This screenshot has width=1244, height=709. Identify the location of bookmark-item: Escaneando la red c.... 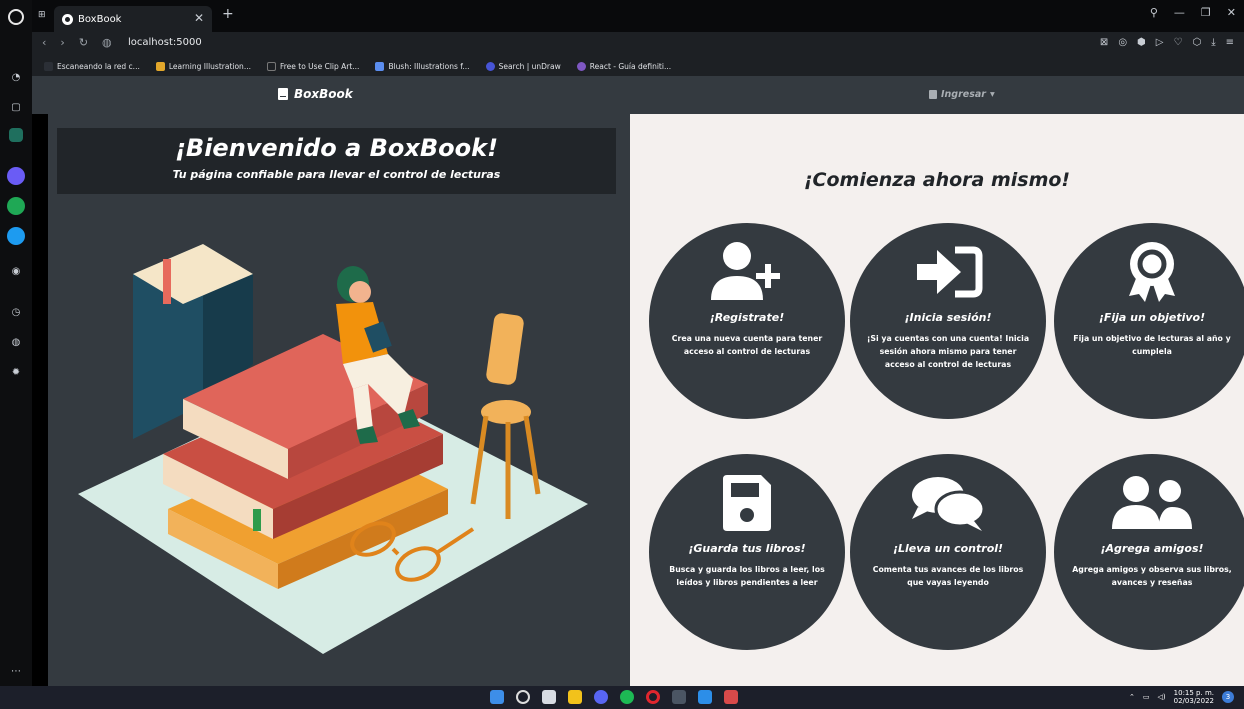
(92, 66).